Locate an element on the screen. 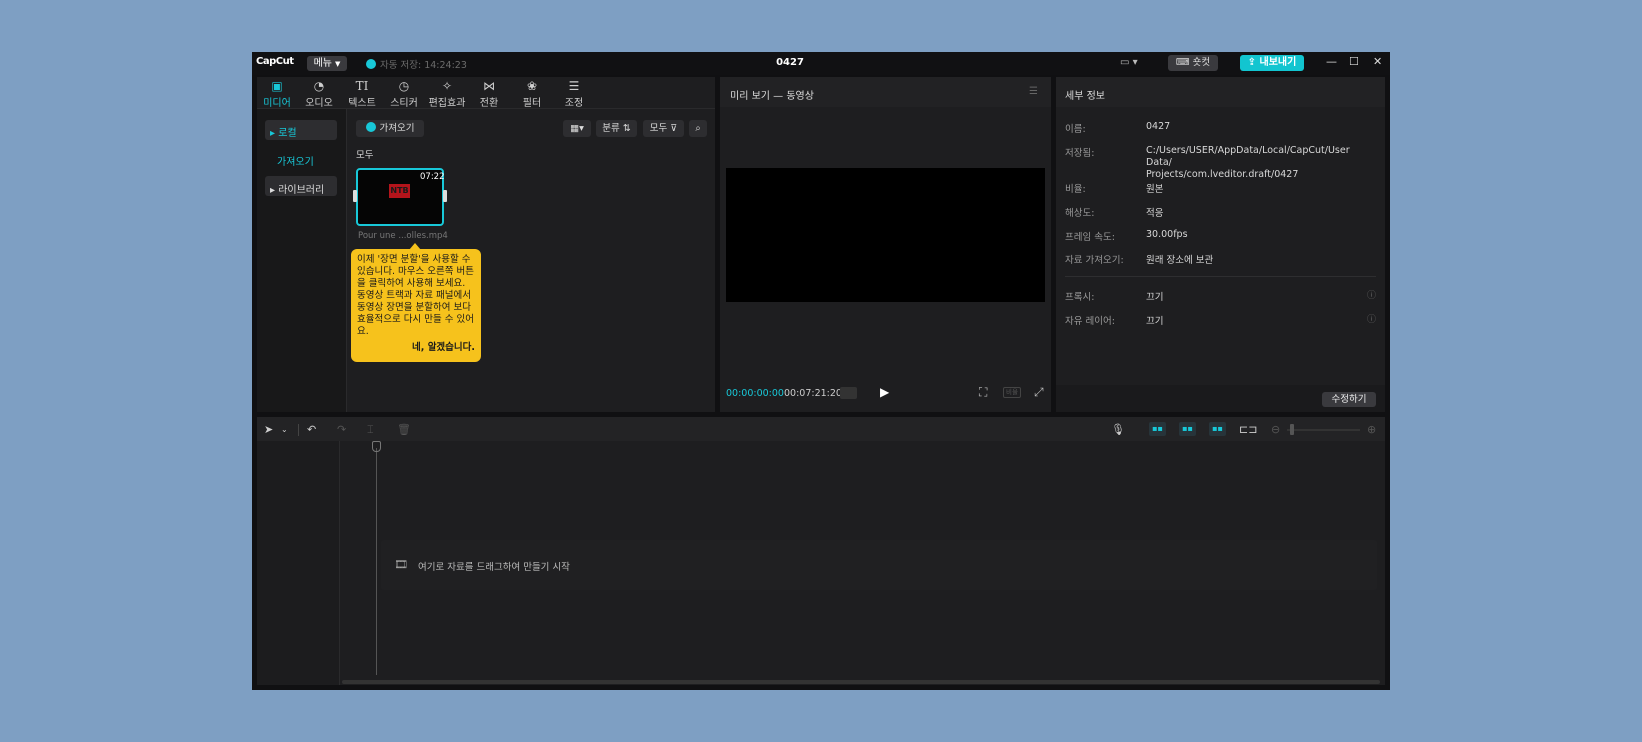 The width and height of the screenshot is (1642, 742). minimize-icon: — is located at coordinates (1331, 61).